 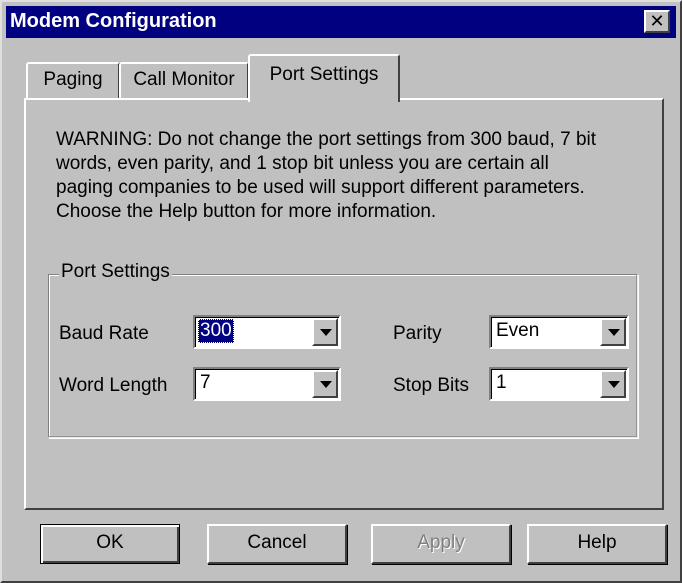 I want to click on tab-call-monitor: Call Monitor, so click(x=184, y=80).